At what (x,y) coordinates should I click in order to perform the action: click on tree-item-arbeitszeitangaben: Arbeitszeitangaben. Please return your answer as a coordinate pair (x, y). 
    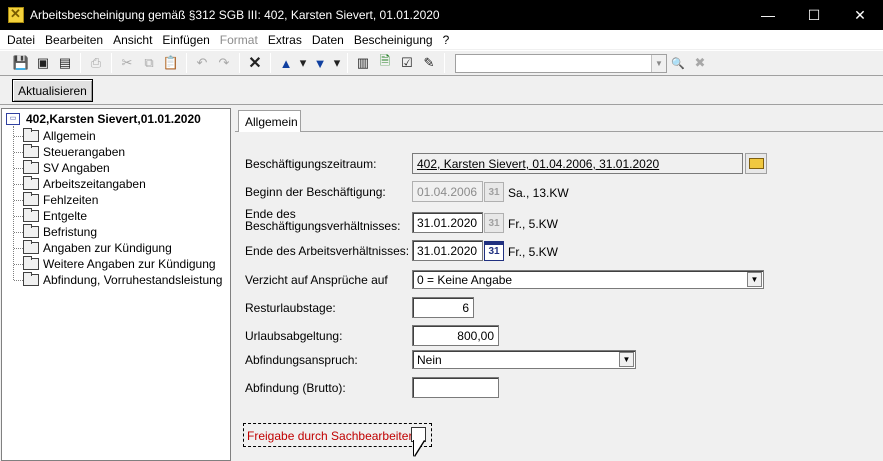
    Looking at the image, I should click on (80, 184).